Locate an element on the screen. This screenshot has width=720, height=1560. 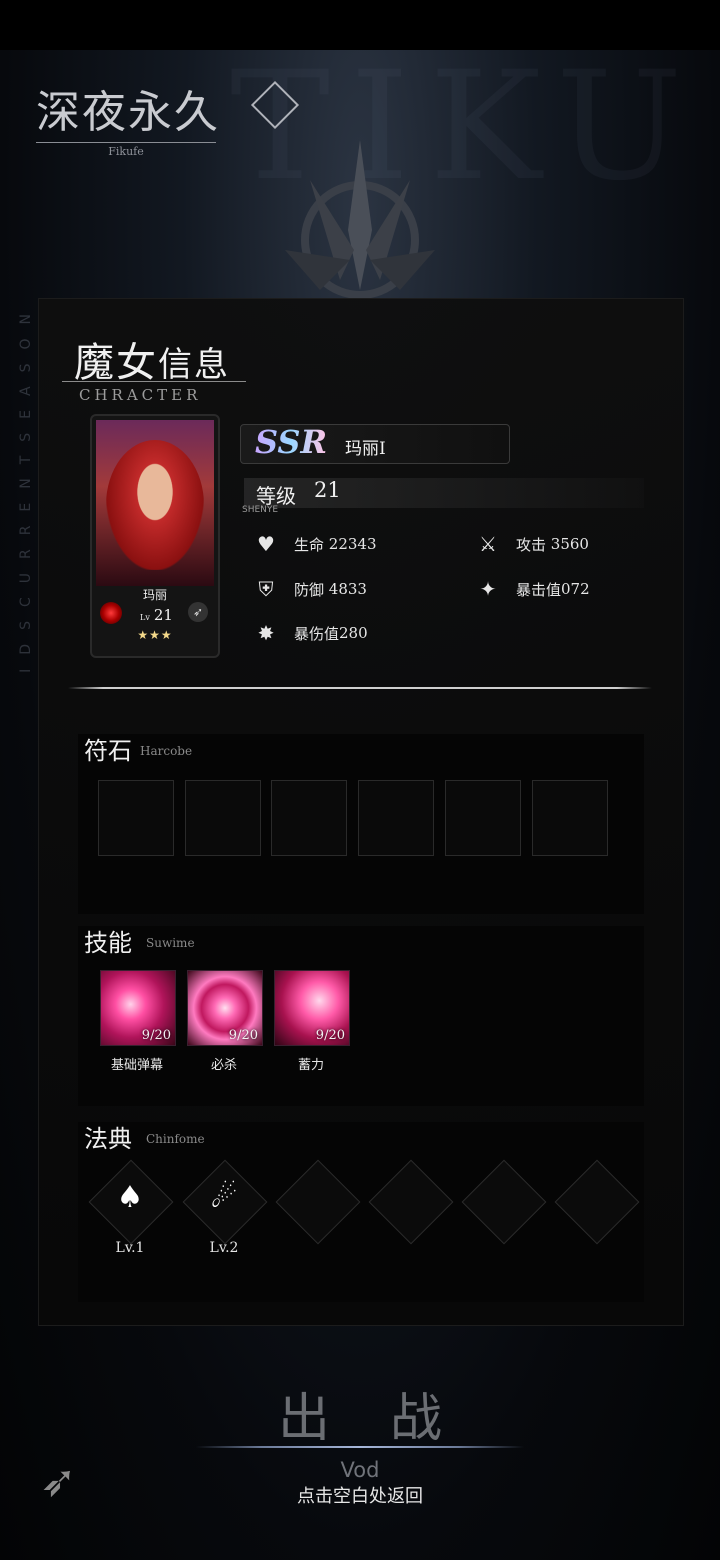
level-value: 21 is located at coordinates (327, 490).